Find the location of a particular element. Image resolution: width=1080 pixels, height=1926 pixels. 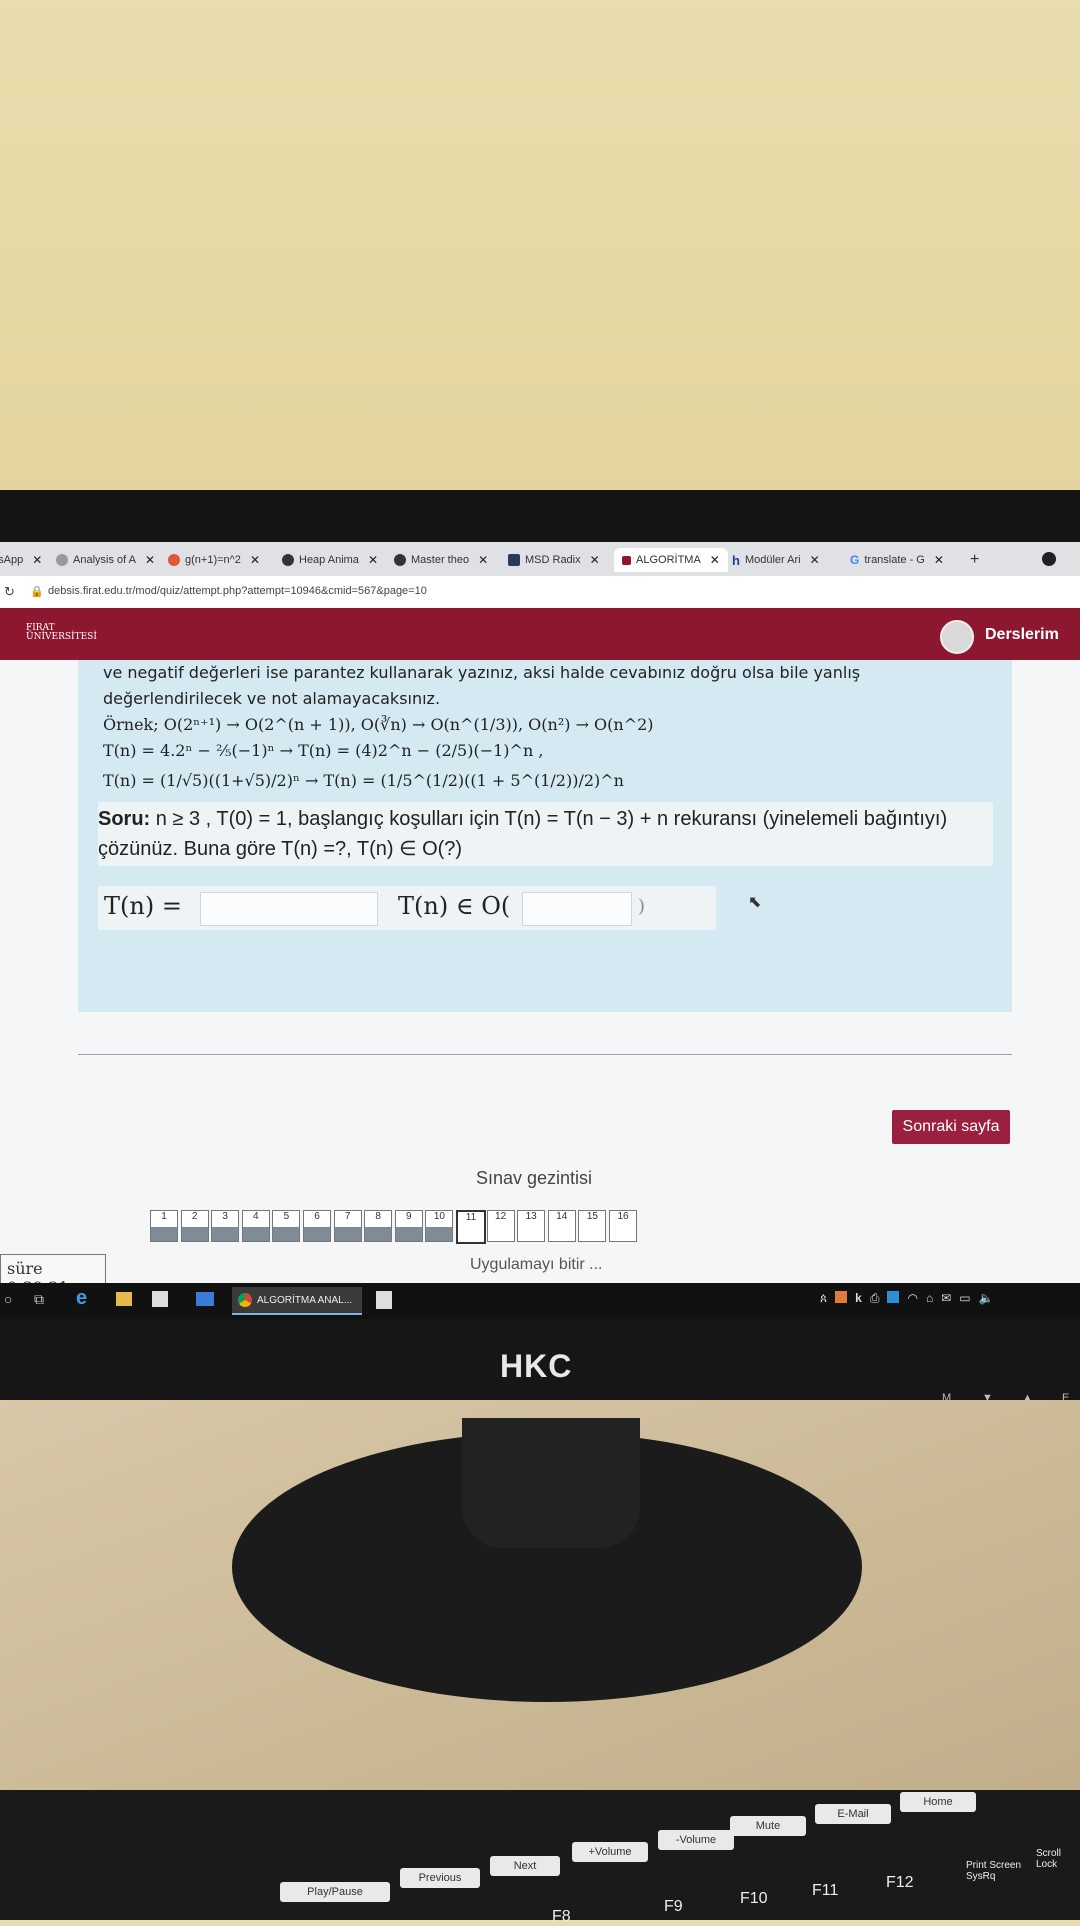

quiz-nav-button: 13 is located at coordinates (531, 1226).